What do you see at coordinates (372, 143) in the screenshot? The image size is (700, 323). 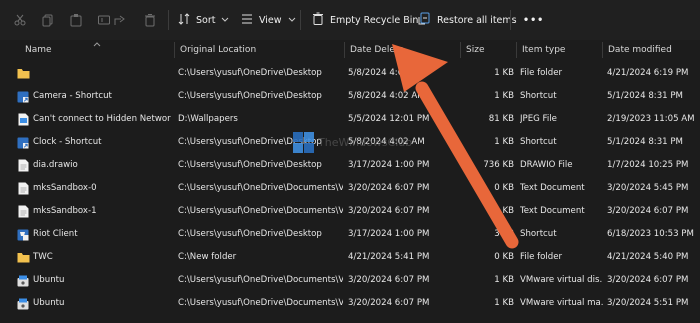 I see `watermark: TheWindowsClub` at bounding box center [372, 143].